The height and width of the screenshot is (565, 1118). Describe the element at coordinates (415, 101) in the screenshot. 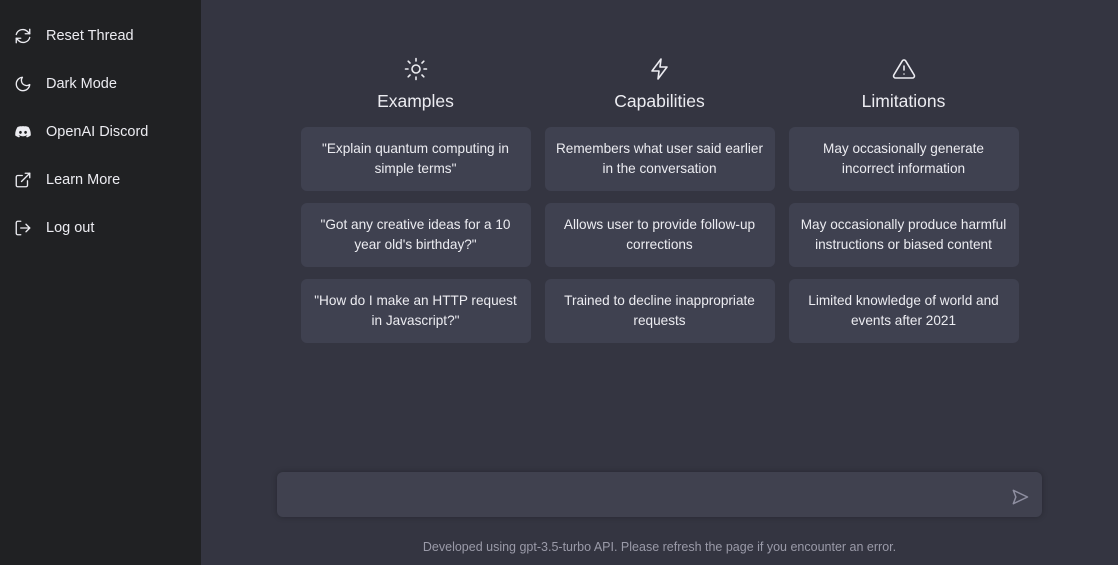

I see `column-title: Examples` at that location.